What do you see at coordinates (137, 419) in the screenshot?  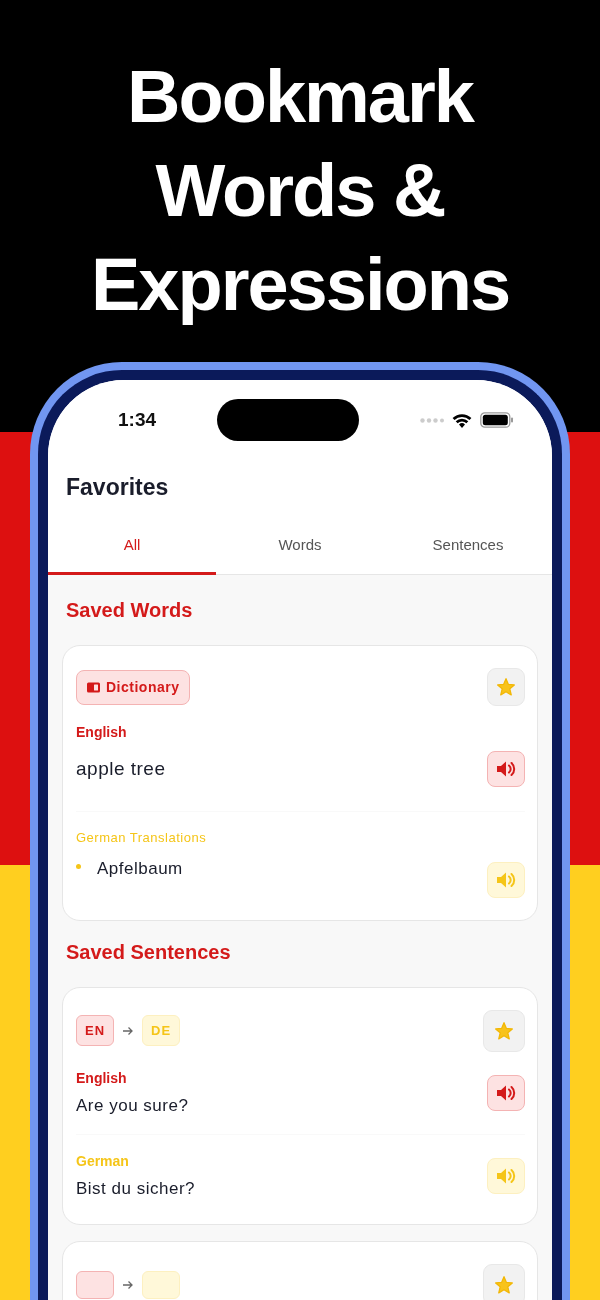 I see `status-time: 1:34` at bounding box center [137, 419].